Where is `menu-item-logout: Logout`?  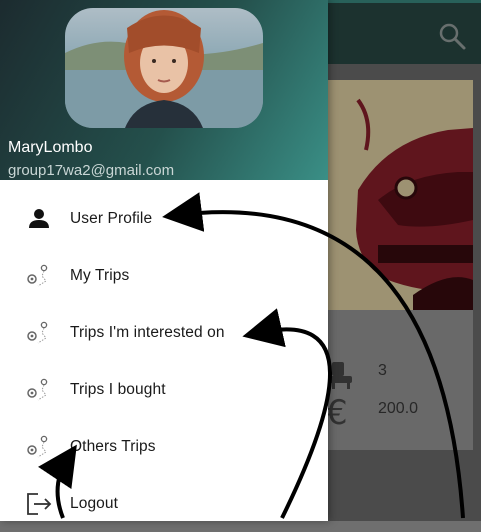 menu-item-logout: Logout is located at coordinates (164, 503).